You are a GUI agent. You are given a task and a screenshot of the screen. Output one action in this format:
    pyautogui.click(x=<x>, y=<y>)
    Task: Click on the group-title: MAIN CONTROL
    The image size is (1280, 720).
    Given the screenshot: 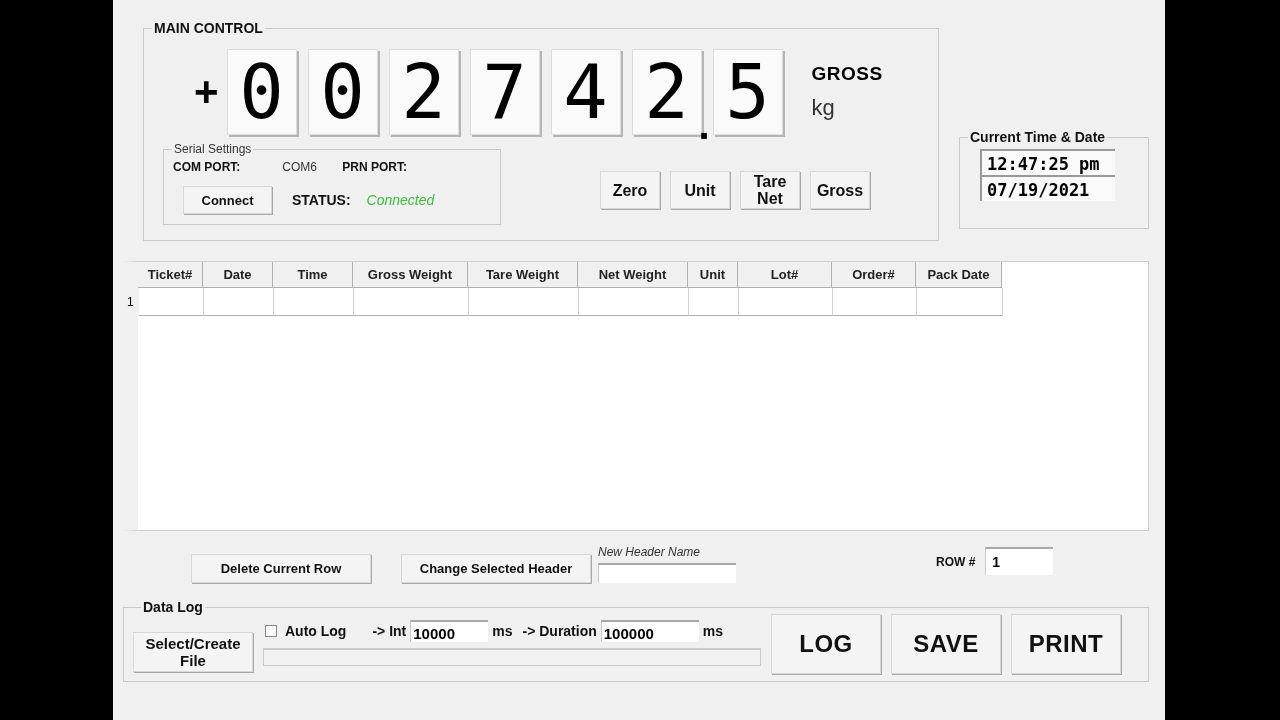 What is the action you would take?
    pyautogui.click(x=208, y=28)
    